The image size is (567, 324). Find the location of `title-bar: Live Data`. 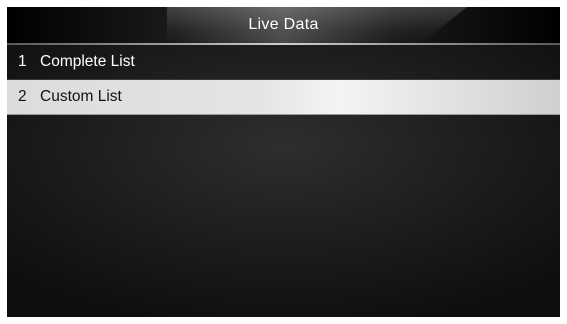

title-bar: Live Data is located at coordinates (283, 25).